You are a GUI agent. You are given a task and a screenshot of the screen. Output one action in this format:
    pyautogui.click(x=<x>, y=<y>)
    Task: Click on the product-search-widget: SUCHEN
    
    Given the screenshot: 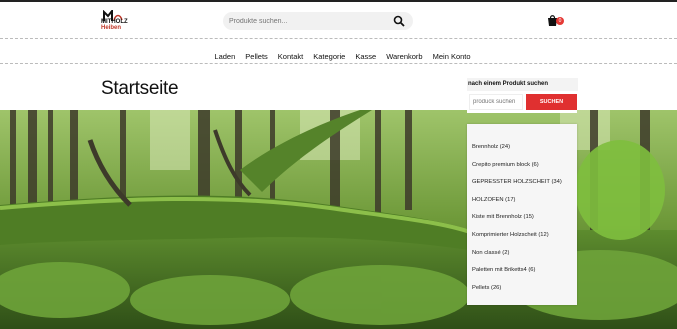 What is the action you would take?
    pyautogui.click(x=522, y=102)
    